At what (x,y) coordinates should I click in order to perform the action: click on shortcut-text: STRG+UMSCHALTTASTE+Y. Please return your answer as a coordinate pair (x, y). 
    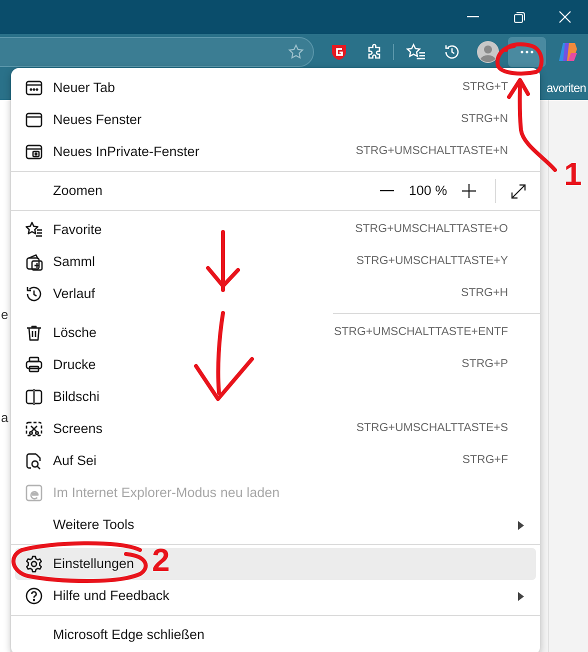
    Looking at the image, I should click on (432, 262).